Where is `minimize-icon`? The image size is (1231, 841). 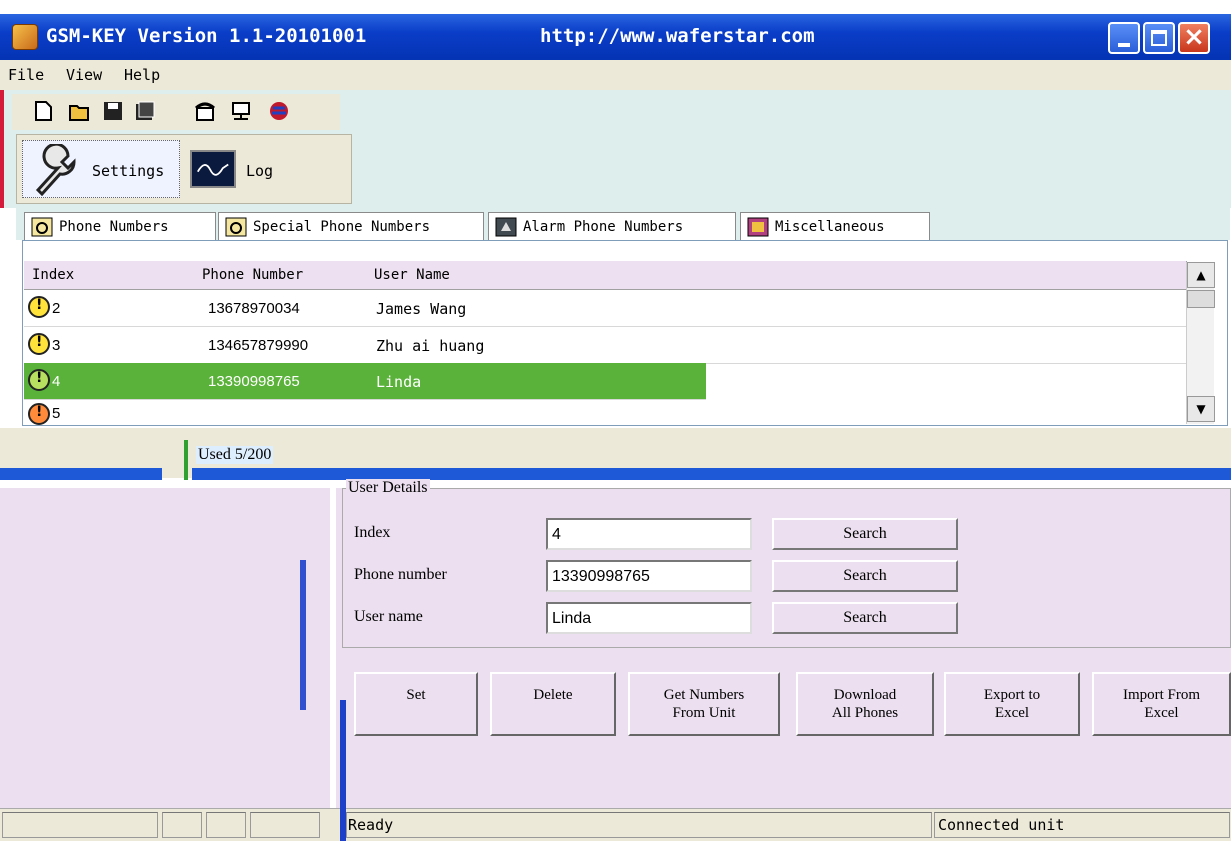 minimize-icon is located at coordinates (1124, 45).